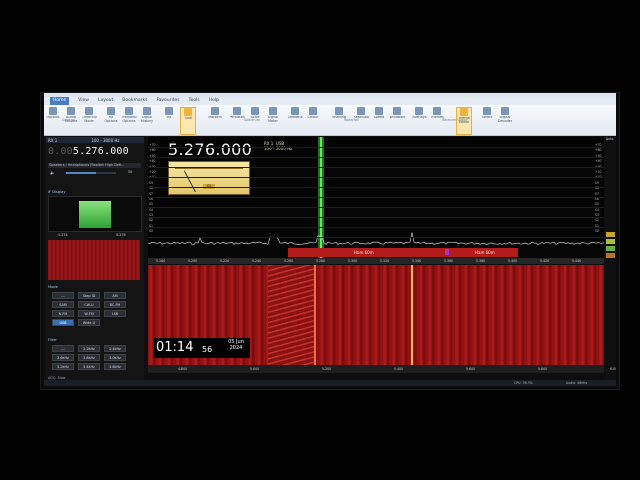 The image size is (640, 480). Describe the element at coordinates (523, 383) in the screenshot. I see `status-cpu: CPU: 36.3%` at that location.